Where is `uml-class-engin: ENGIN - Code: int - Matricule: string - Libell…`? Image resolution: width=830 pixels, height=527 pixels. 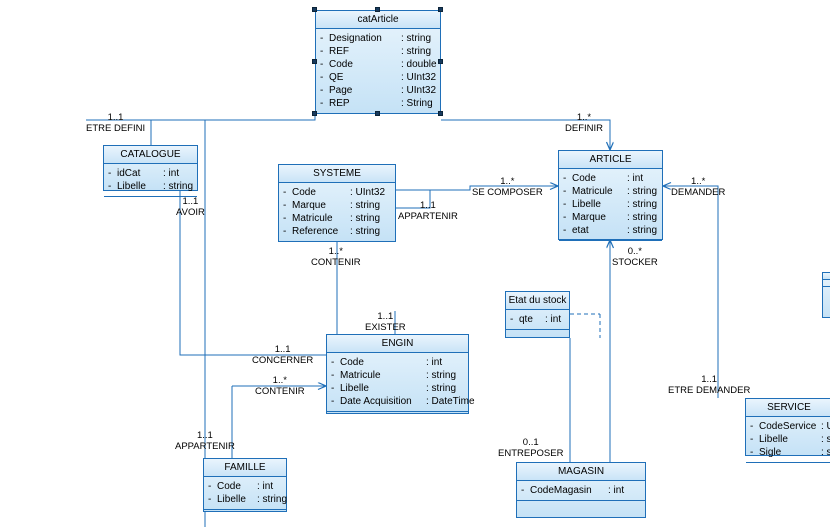 uml-class-engin: ENGIN - Code: int - Matricule: string - Libell… is located at coordinates (400, 374).